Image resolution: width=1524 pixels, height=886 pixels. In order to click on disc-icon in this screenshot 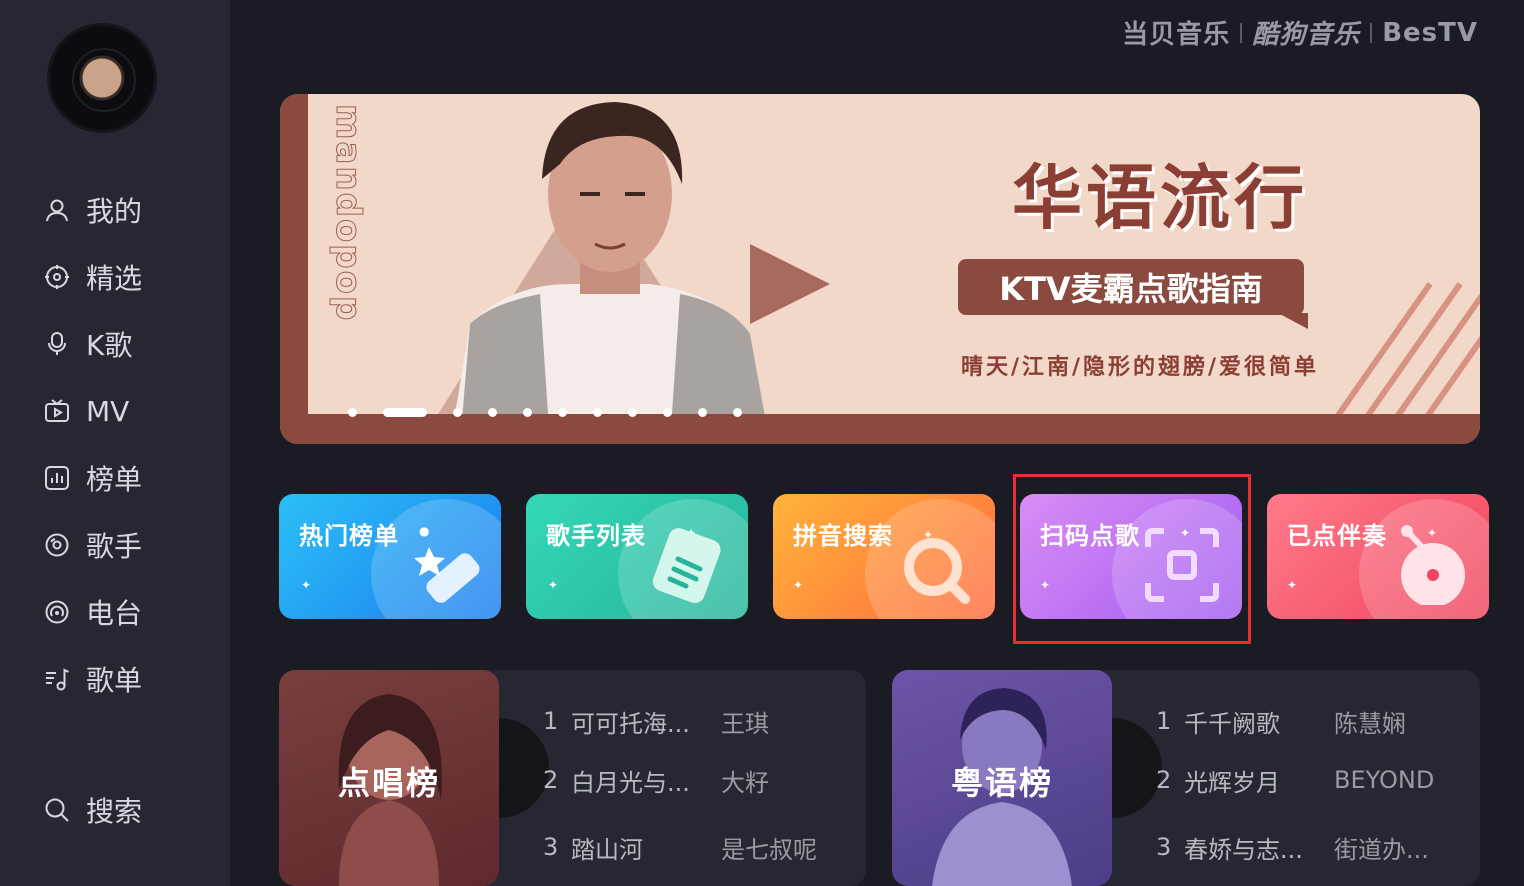, I will do `click(57, 545)`.